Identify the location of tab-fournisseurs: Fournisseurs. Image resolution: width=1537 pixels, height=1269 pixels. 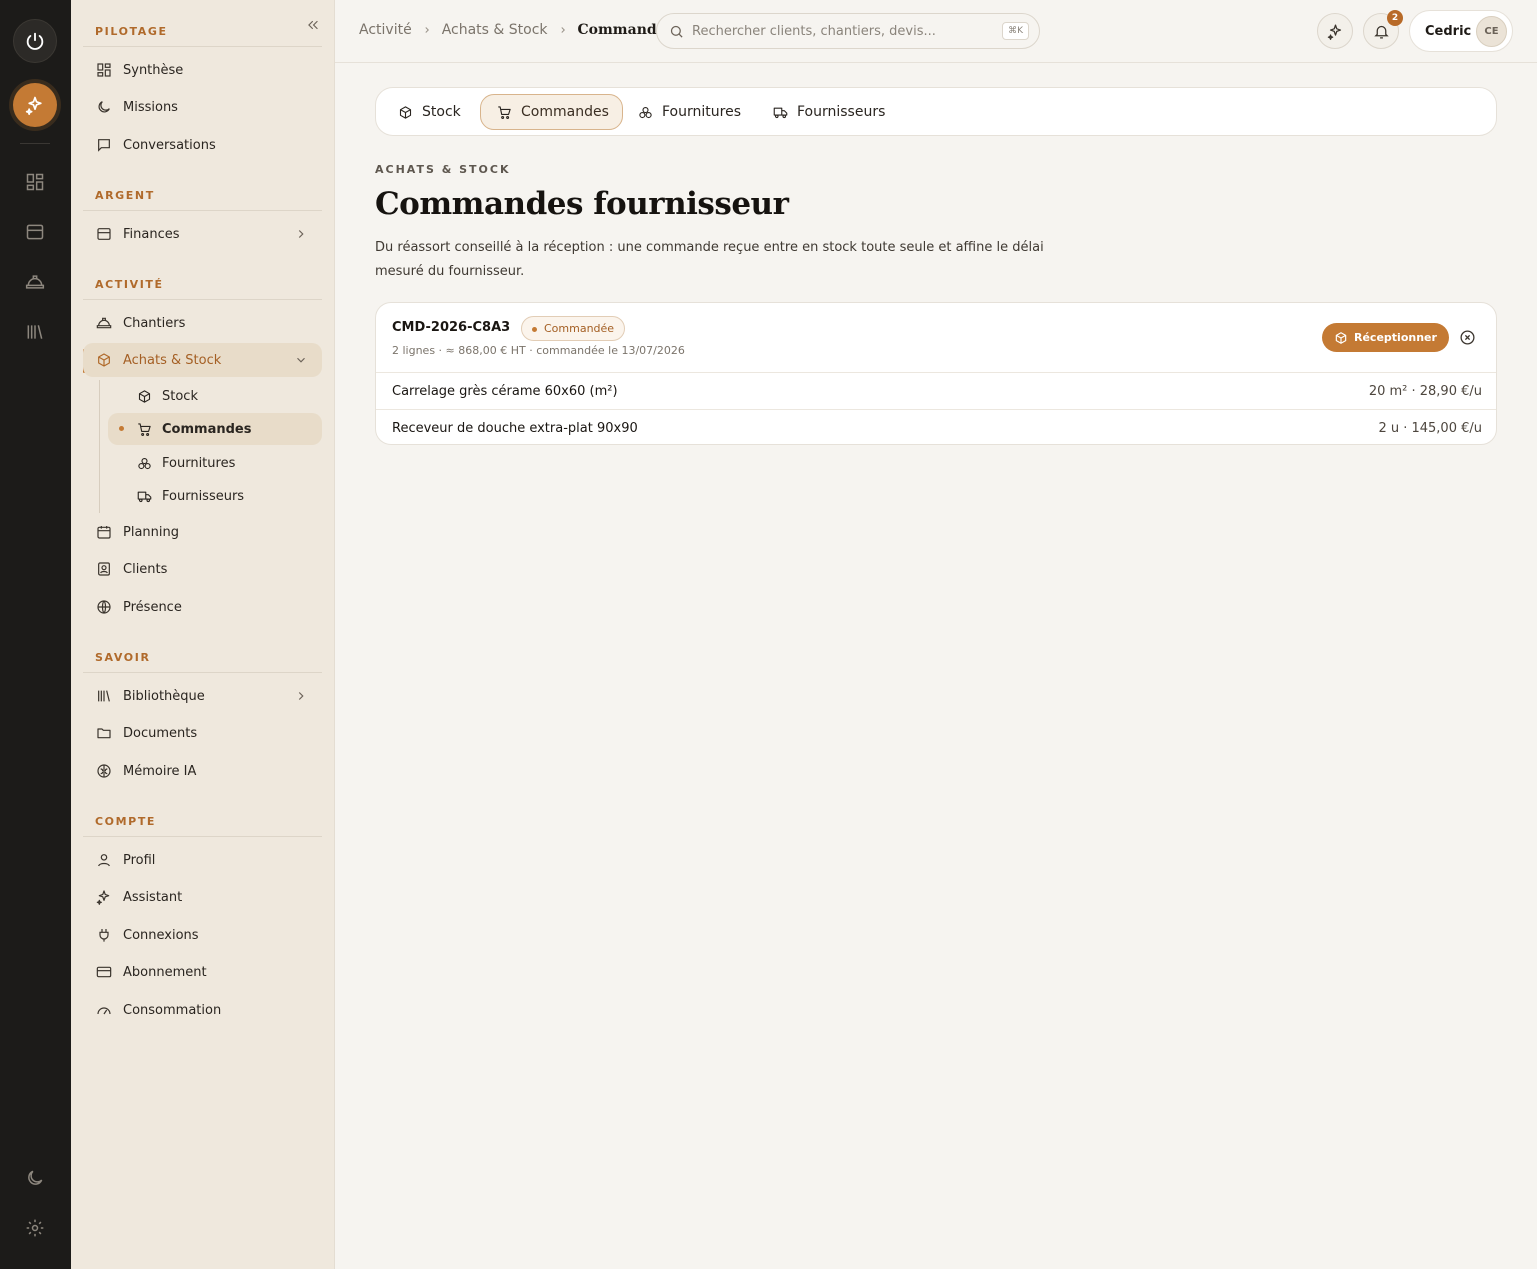
(827, 112).